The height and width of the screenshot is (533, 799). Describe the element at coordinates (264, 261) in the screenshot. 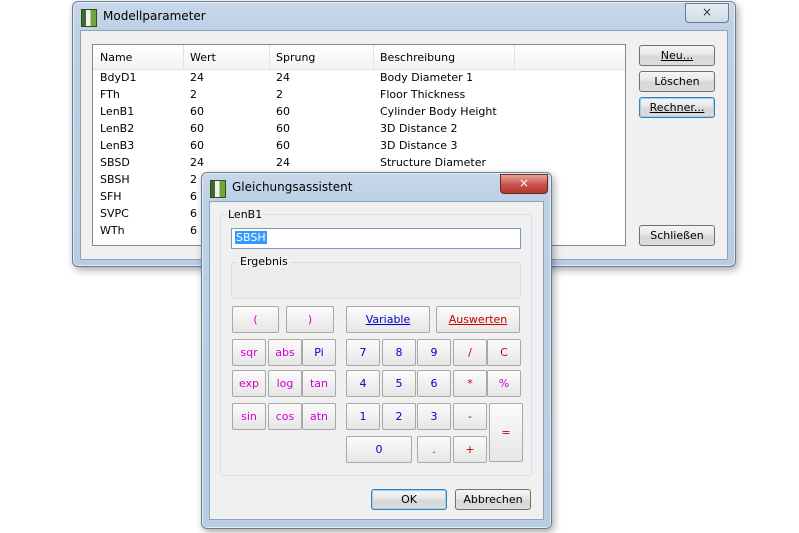

I see `result-group-label: Ergebnis` at that location.